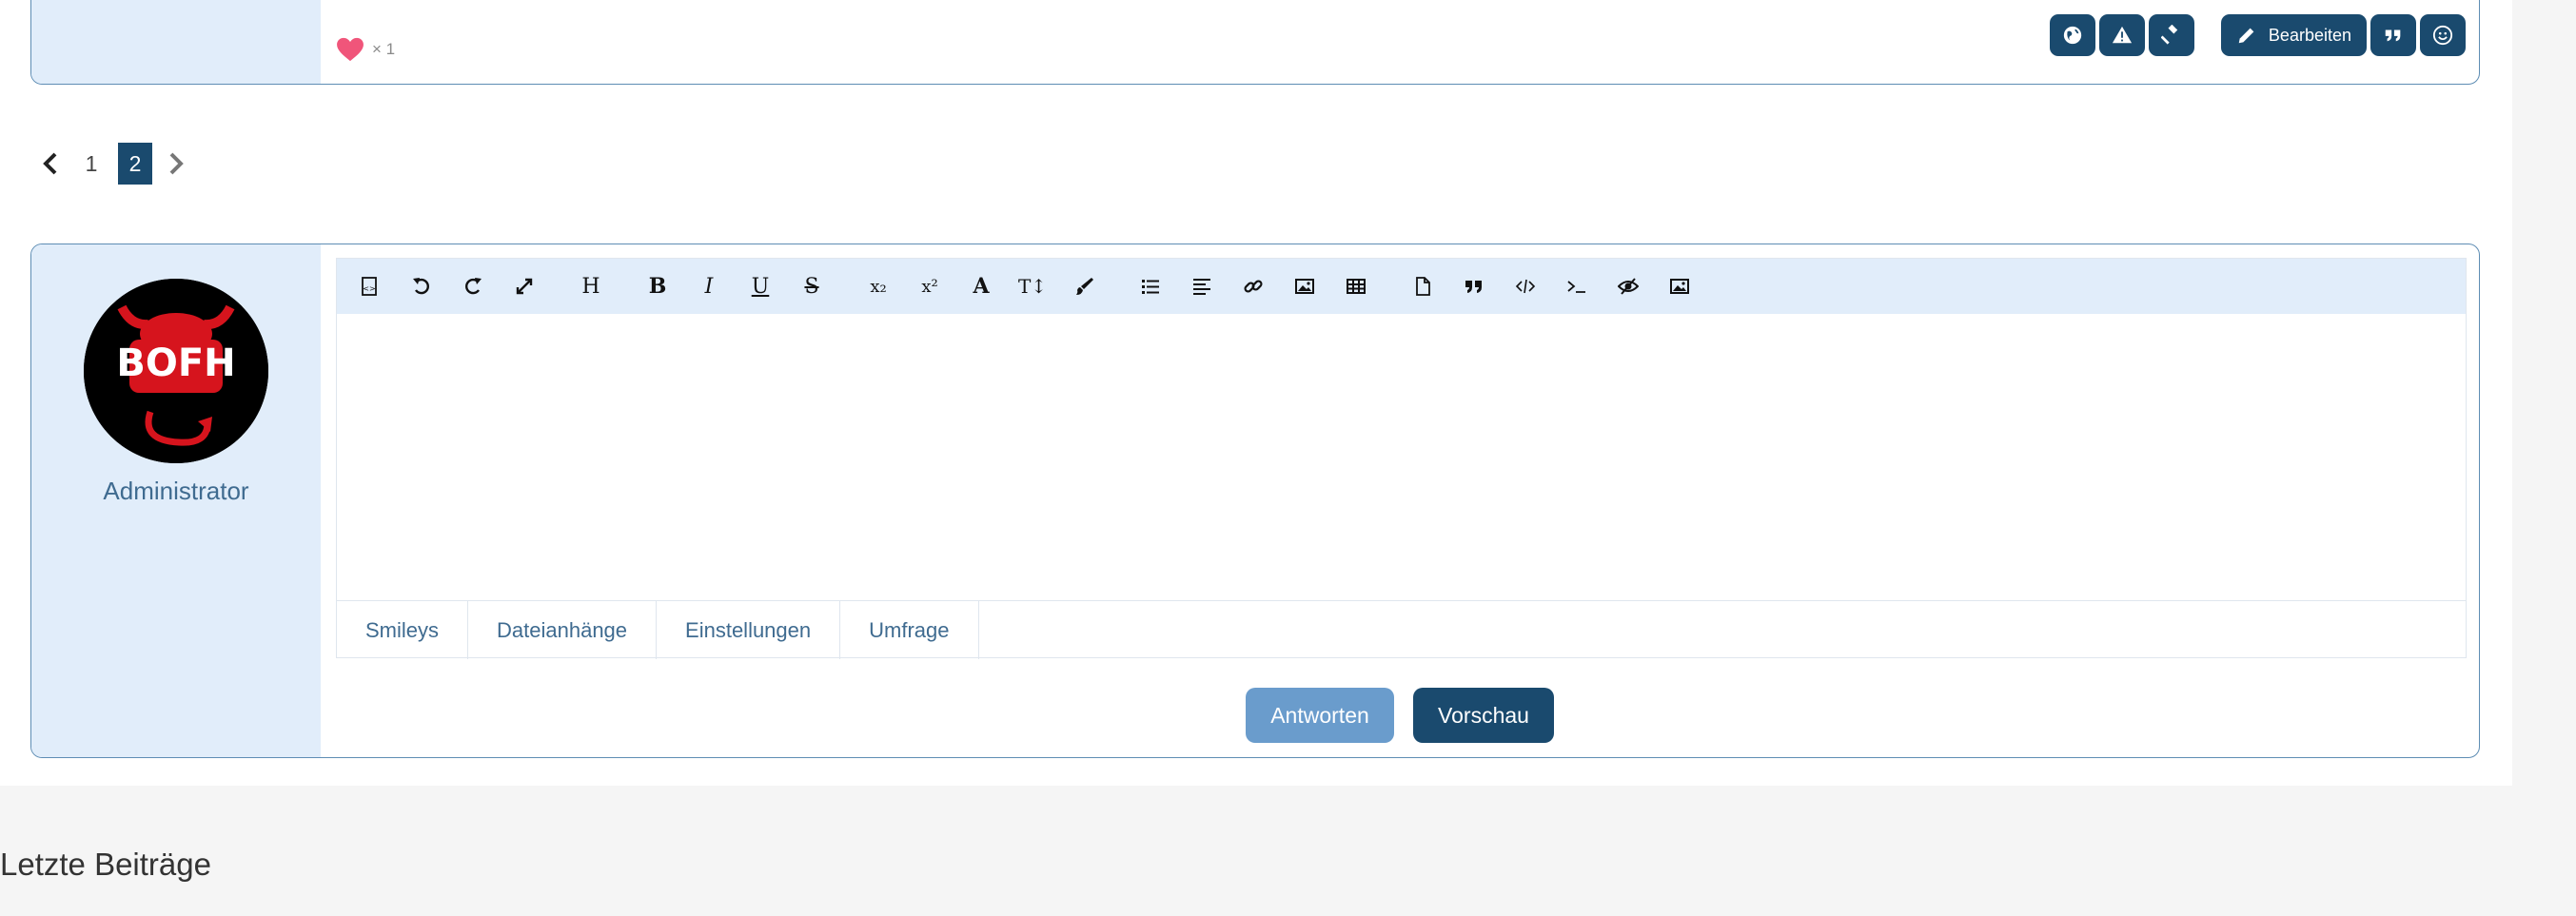 The width and height of the screenshot is (2576, 916). I want to click on next-page-button, so click(176, 164).